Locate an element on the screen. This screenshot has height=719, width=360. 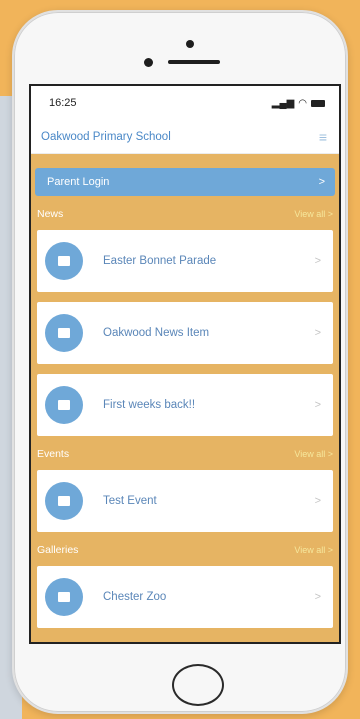
status-icons: ▂▄▆ ◠ is located at coordinates (298, 103).